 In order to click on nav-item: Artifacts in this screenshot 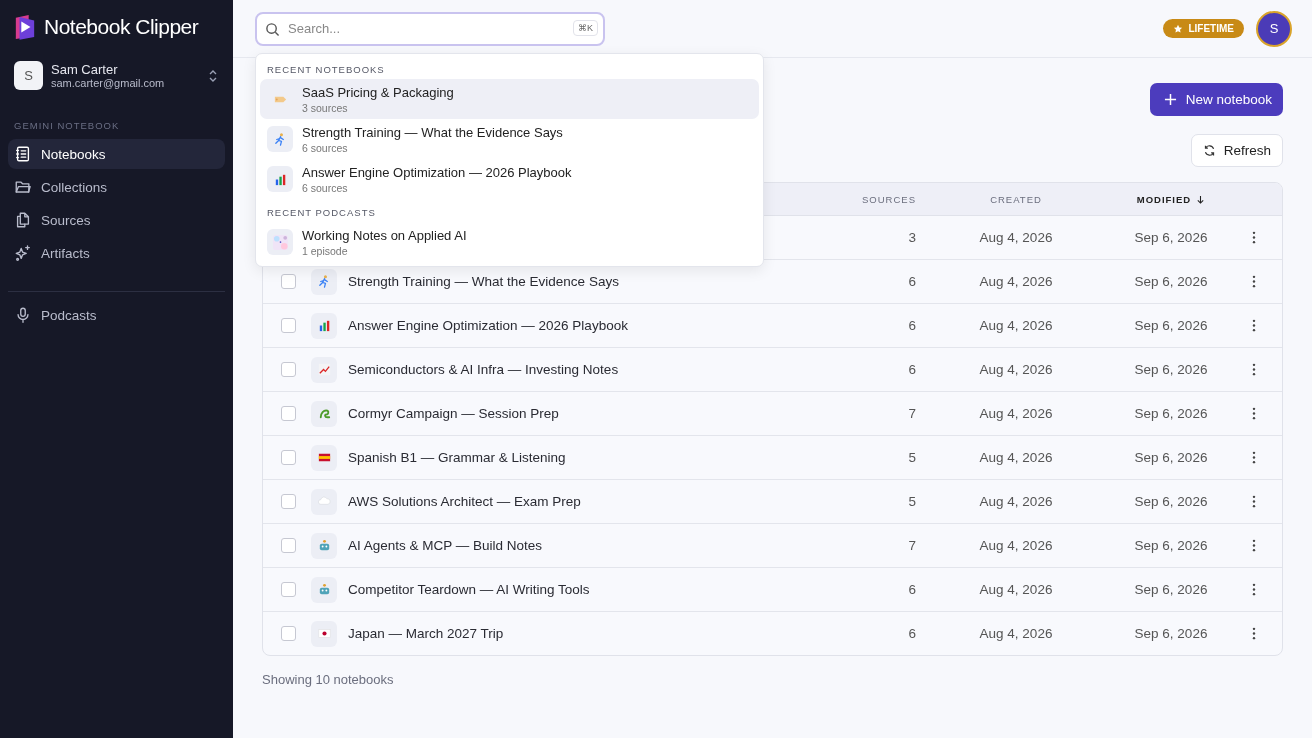, I will do `click(116, 253)`.